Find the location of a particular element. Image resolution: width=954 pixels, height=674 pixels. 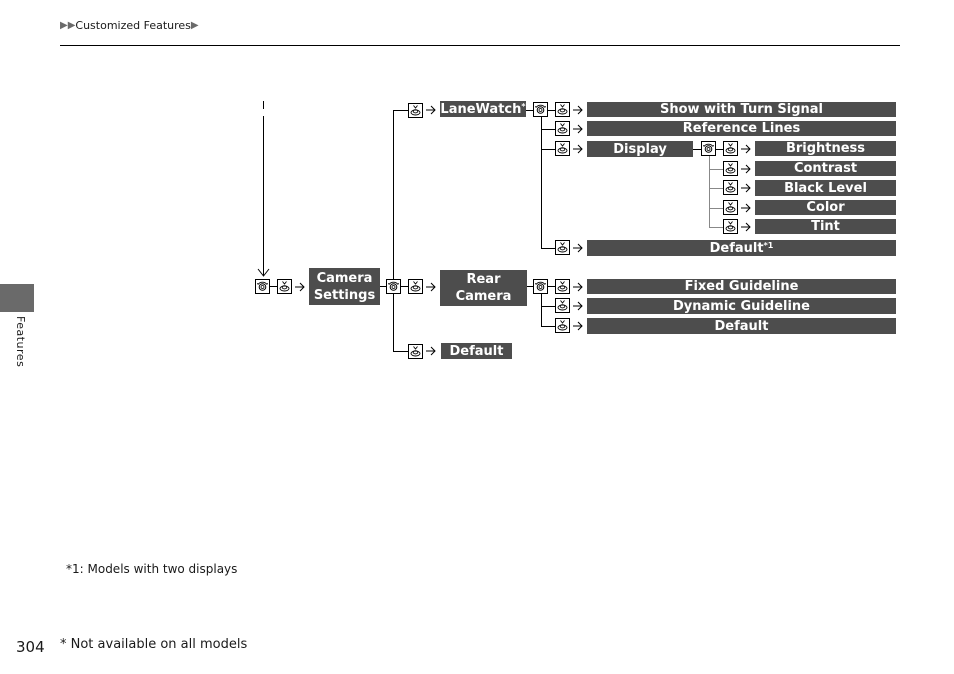

color-box: Color is located at coordinates (825, 207).